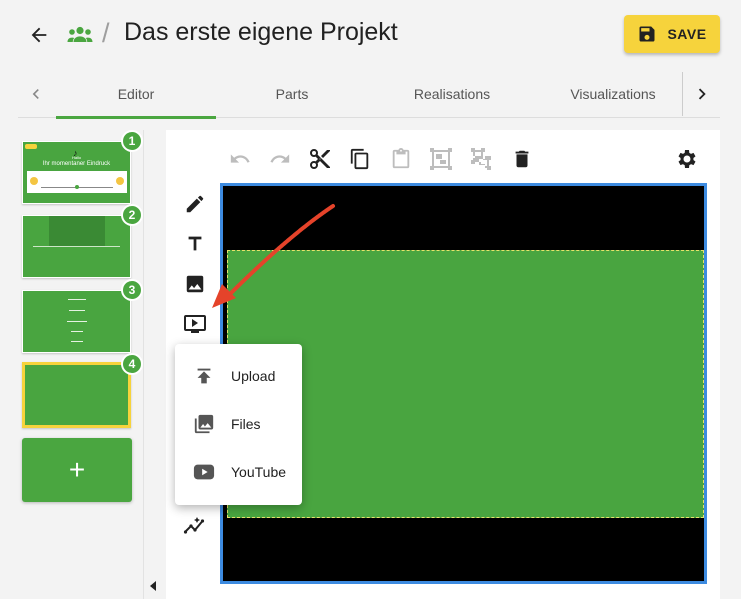  What do you see at coordinates (204, 376) in the screenshot?
I see `upload-icon` at bounding box center [204, 376].